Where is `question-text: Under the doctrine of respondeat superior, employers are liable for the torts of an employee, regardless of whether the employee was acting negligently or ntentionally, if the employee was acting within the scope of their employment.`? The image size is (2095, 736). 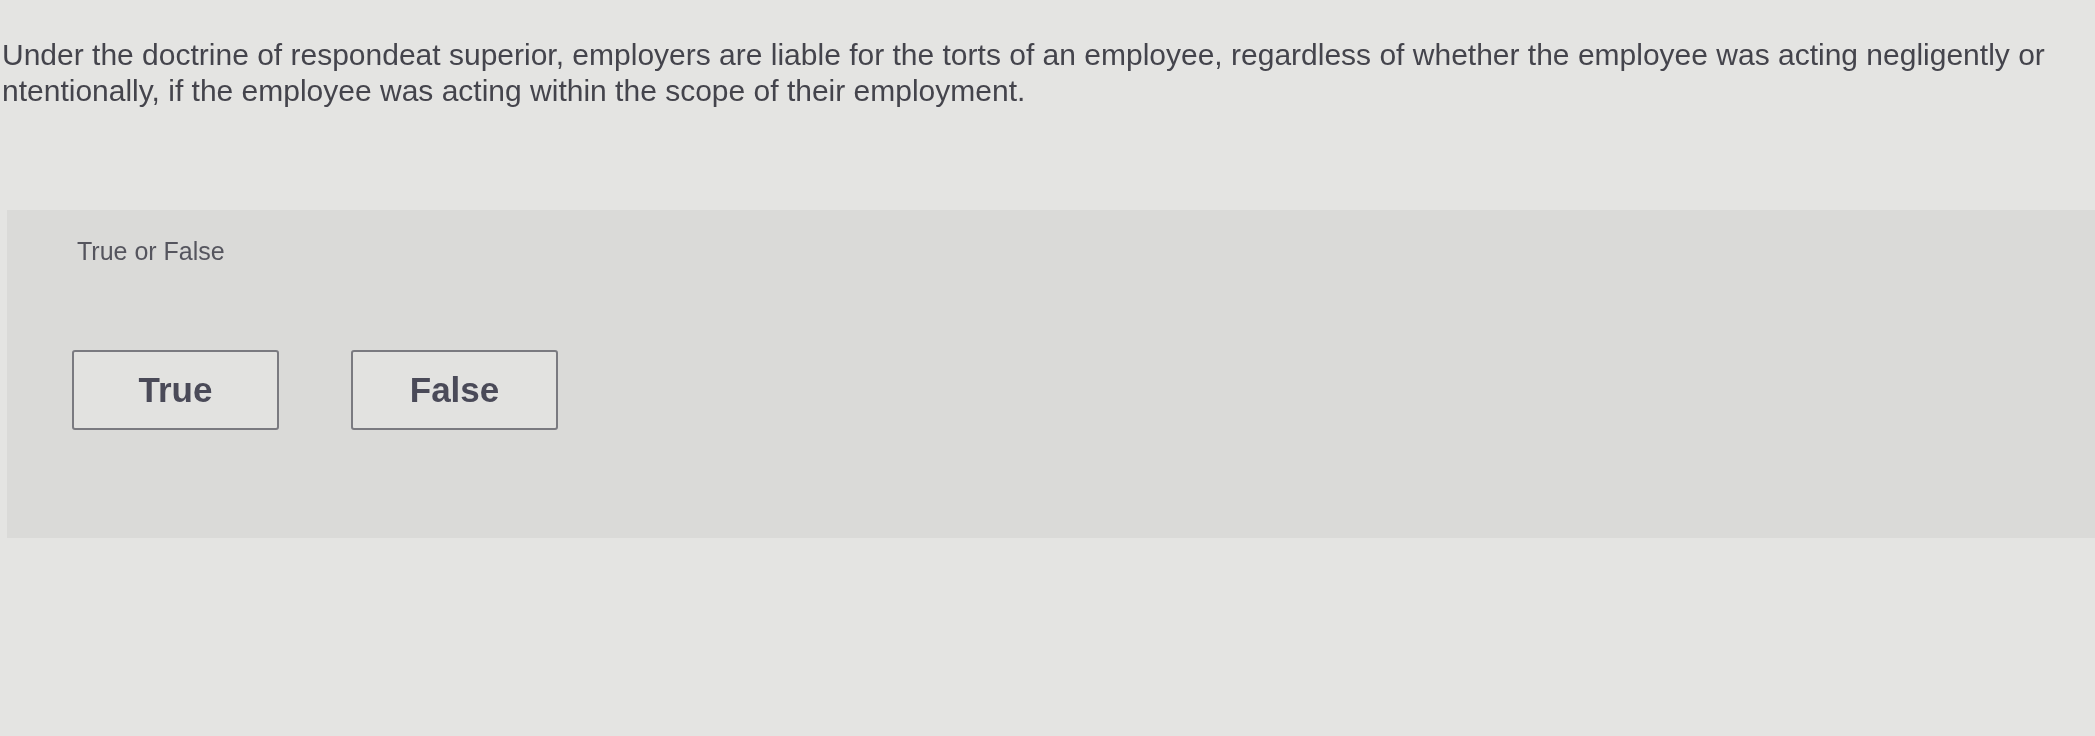 question-text: Under the doctrine of respondeat superior, employers are liable for the torts of an employee, regardless of whether the employee was acting negligently or ntentionally, if the employee was acting within the scope of their employment. is located at coordinates (1024, 73).